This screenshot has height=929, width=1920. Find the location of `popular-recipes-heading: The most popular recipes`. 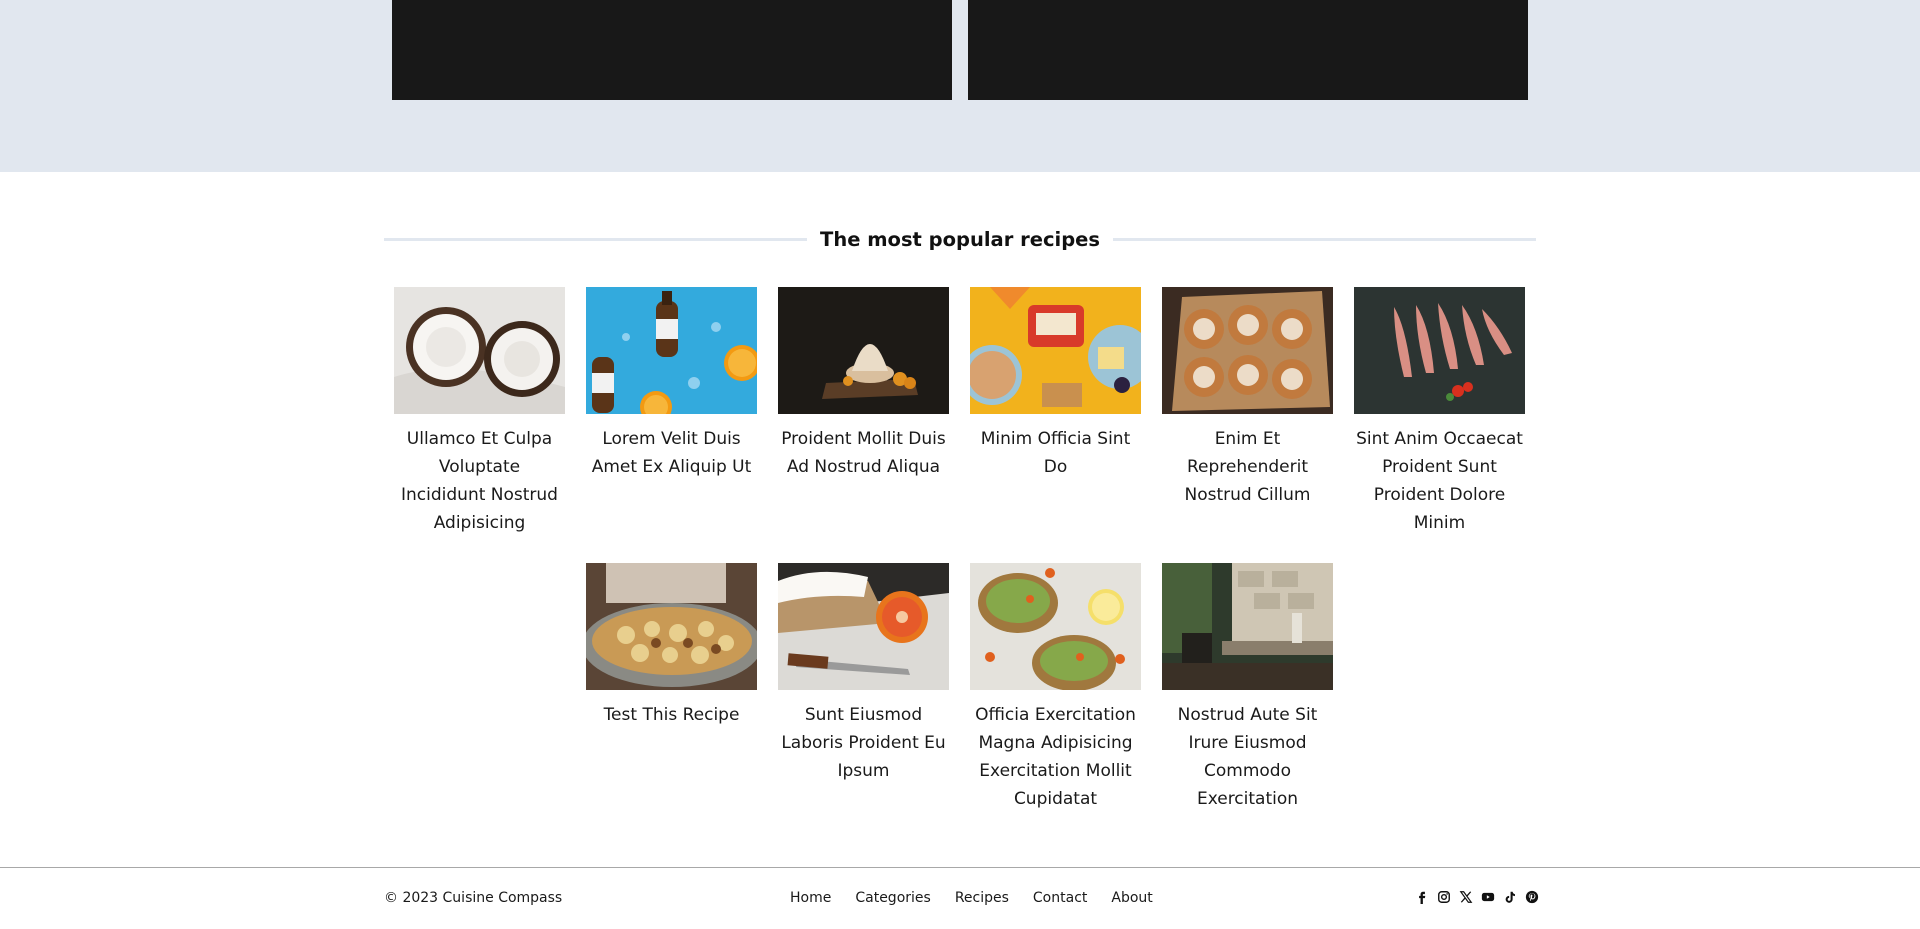

popular-recipes-heading: The most popular recipes is located at coordinates (960, 239).